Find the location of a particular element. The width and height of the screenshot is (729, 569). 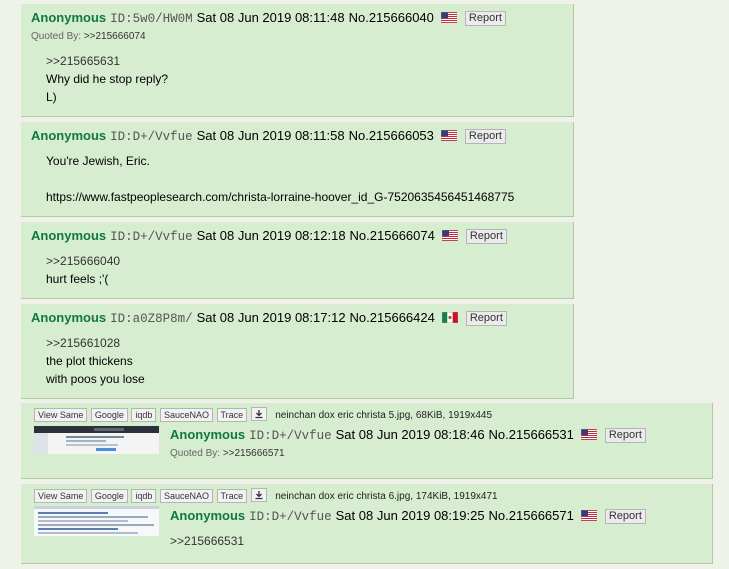

post-body: >>215666040 hurt feels ;'( is located at coordinates (83, 270).